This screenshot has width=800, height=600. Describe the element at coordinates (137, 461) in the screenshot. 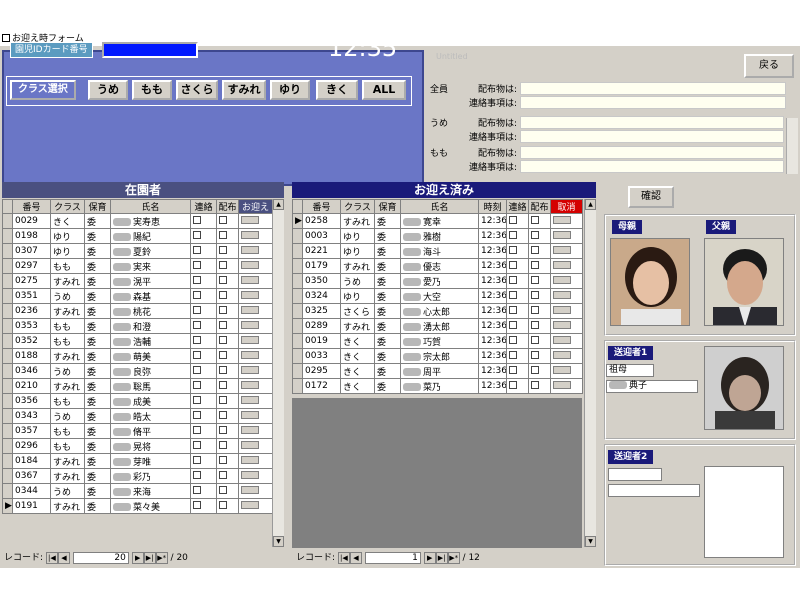

I see `table-row: 0184 すみれ委 芽唯` at that location.